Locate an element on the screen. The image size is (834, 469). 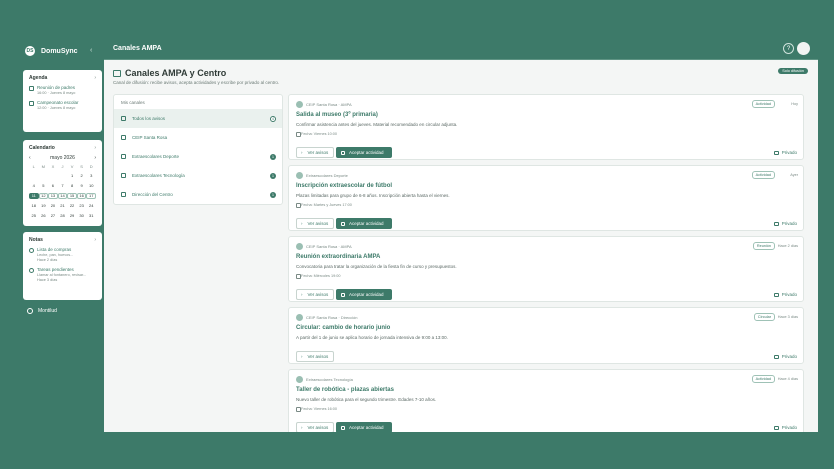
calendar-day: 17 is located at coordinates (91, 196).